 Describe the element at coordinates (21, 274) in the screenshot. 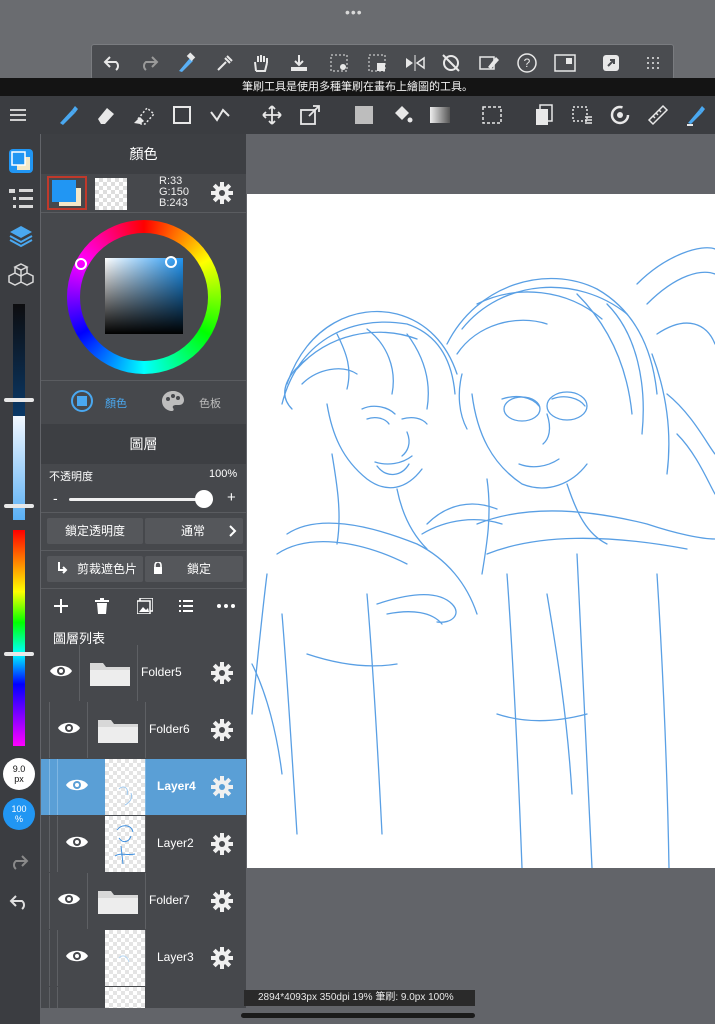

I see `materials-icon` at that location.